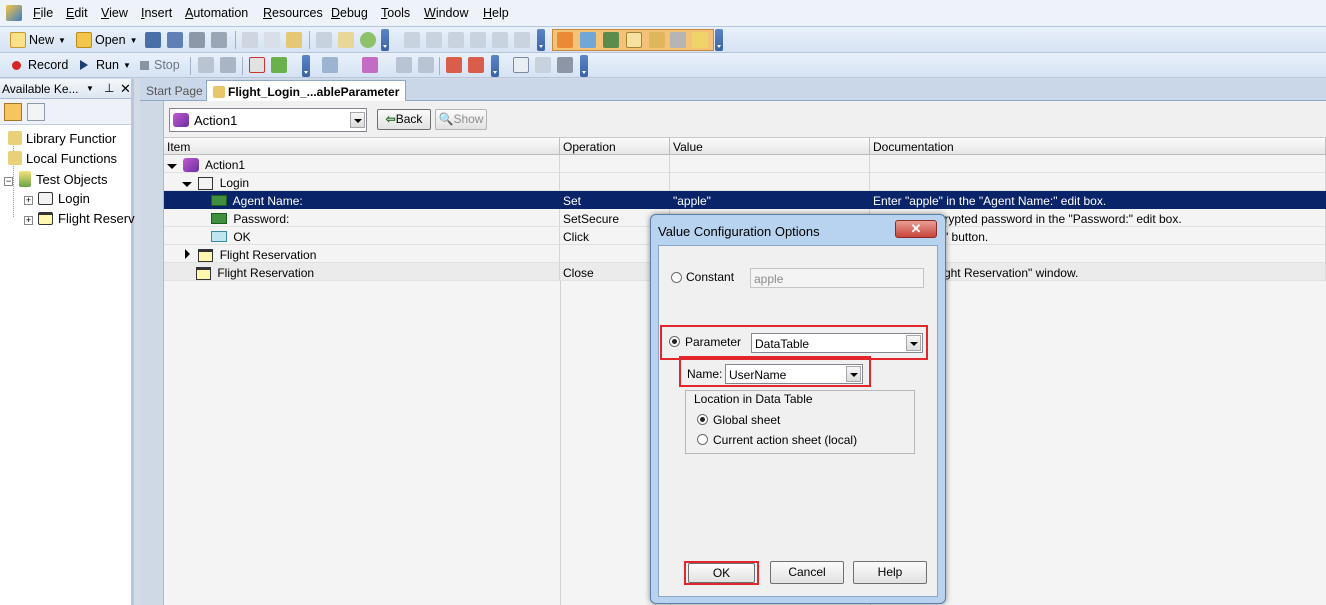 The image size is (1326, 605). Describe the element at coordinates (678, 40) in the screenshot. I see `tools-icon` at that location.